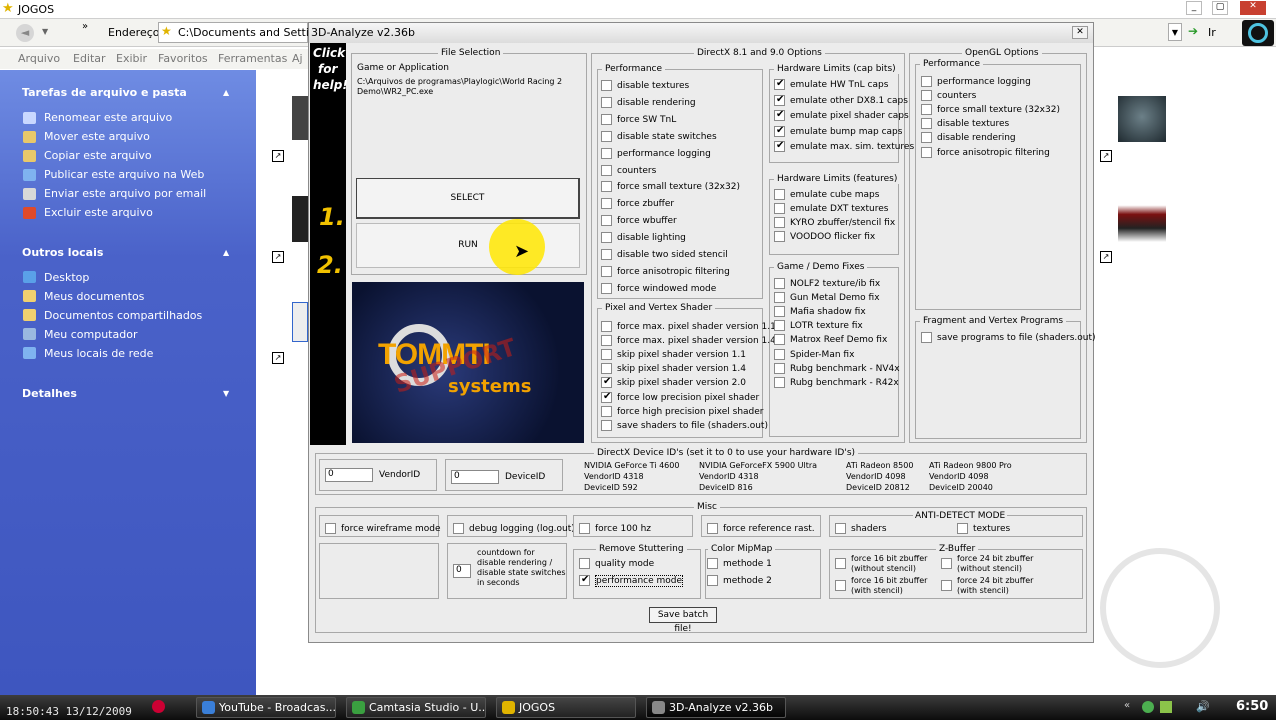 The image size is (1276, 720). What do you see at coordinates (664, 255) in the screenshot?
I see `option-checkbox: disable two sided stencil` at bounding box center [664, 255].